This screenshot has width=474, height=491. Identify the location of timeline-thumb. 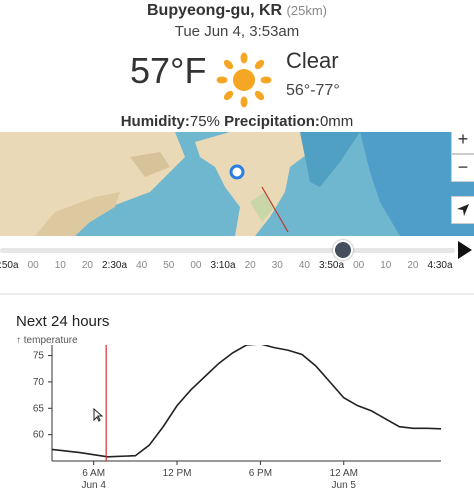
(343, 250).